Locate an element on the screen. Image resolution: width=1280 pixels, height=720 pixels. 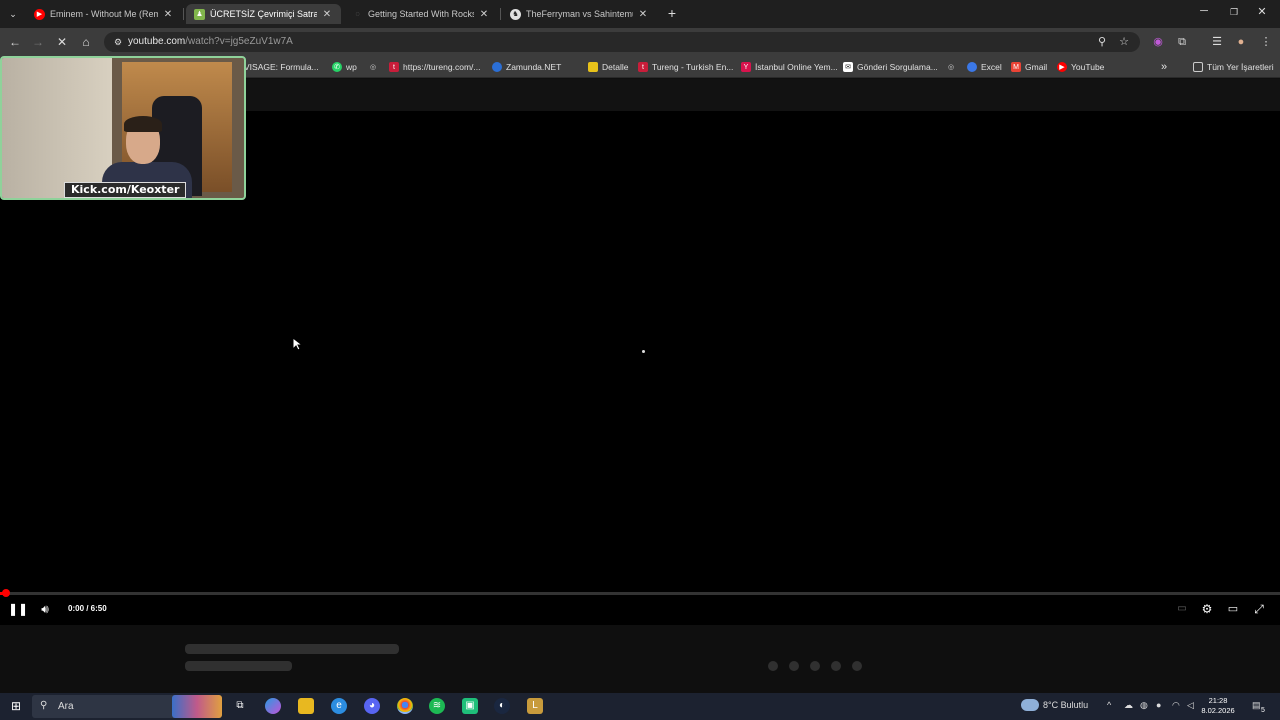
extension-icon: ◉ is located at coordinates (1158, 42).